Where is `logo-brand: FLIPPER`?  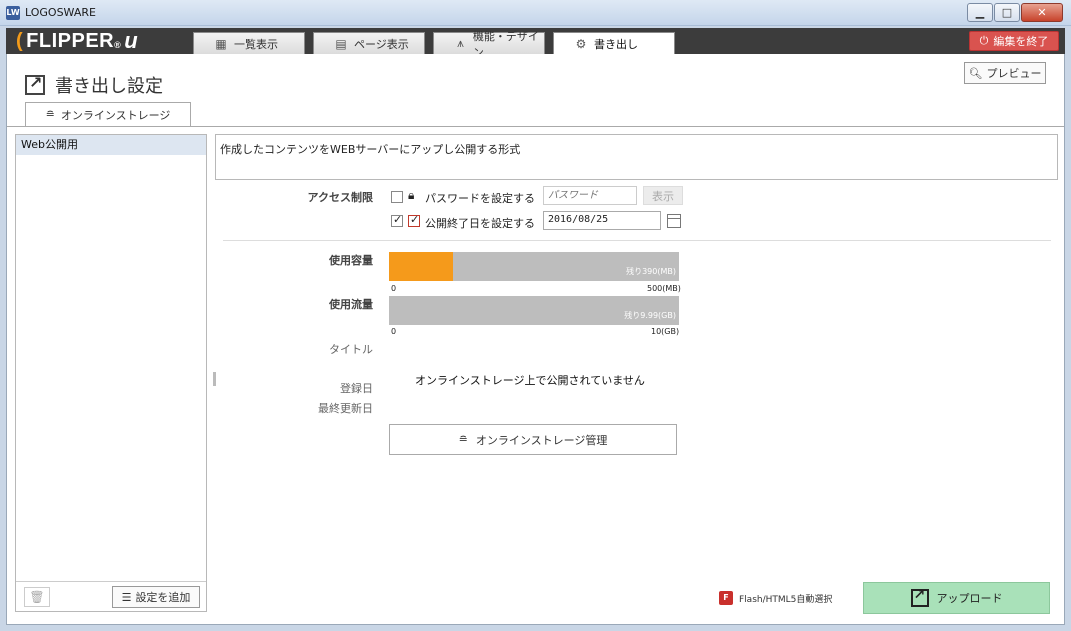
logo-brand: FLIPPER is located at coordinates (70, 40).